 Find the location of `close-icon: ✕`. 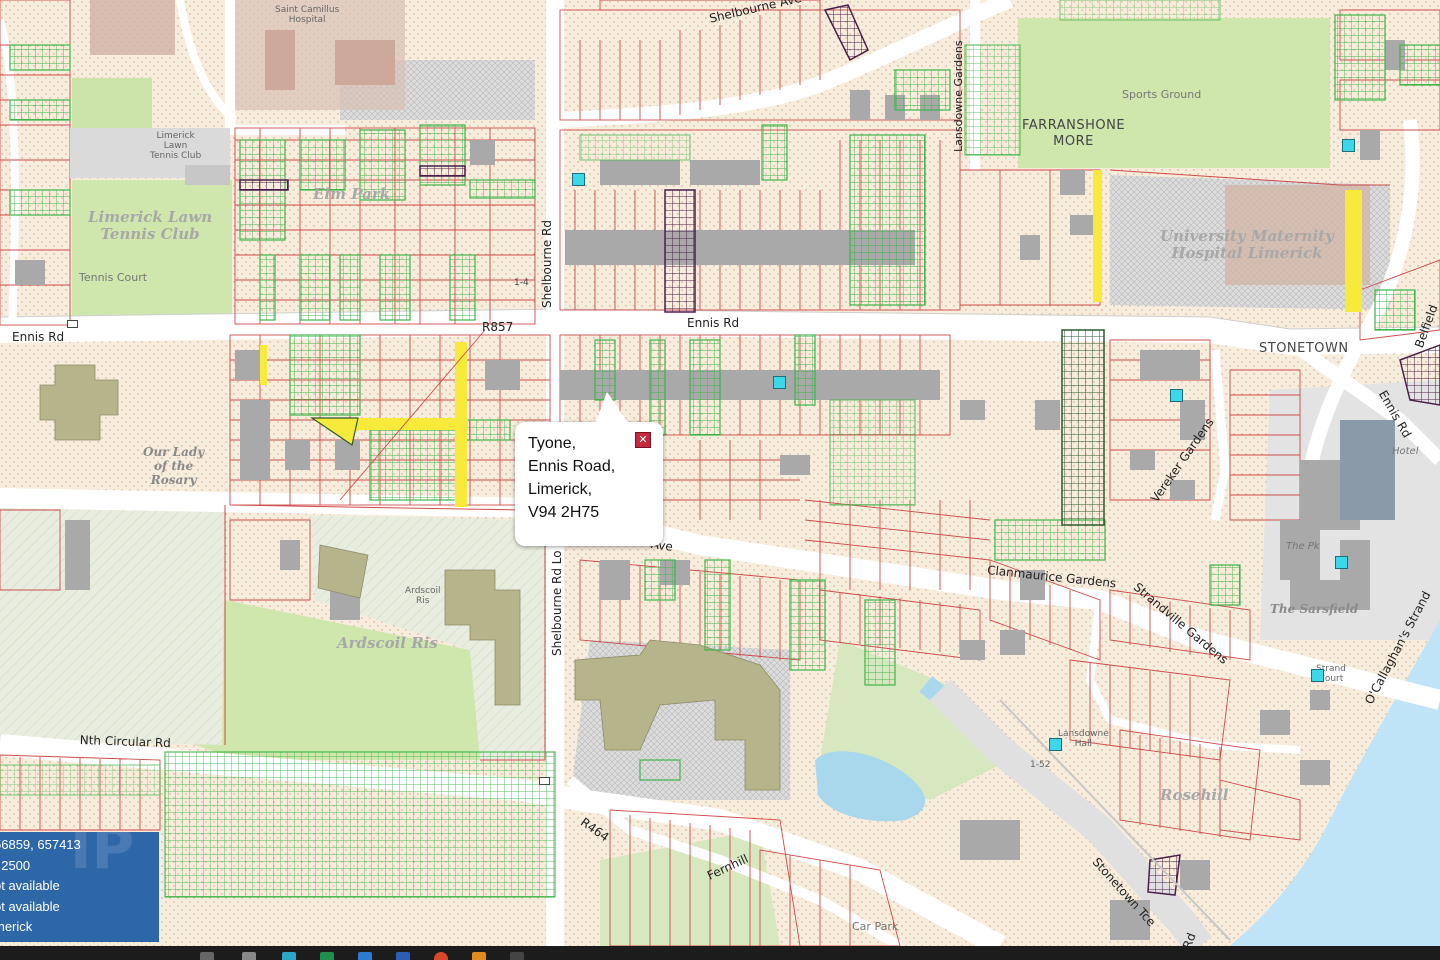

close-icon: ✕ is located at coordinates (643, 440).